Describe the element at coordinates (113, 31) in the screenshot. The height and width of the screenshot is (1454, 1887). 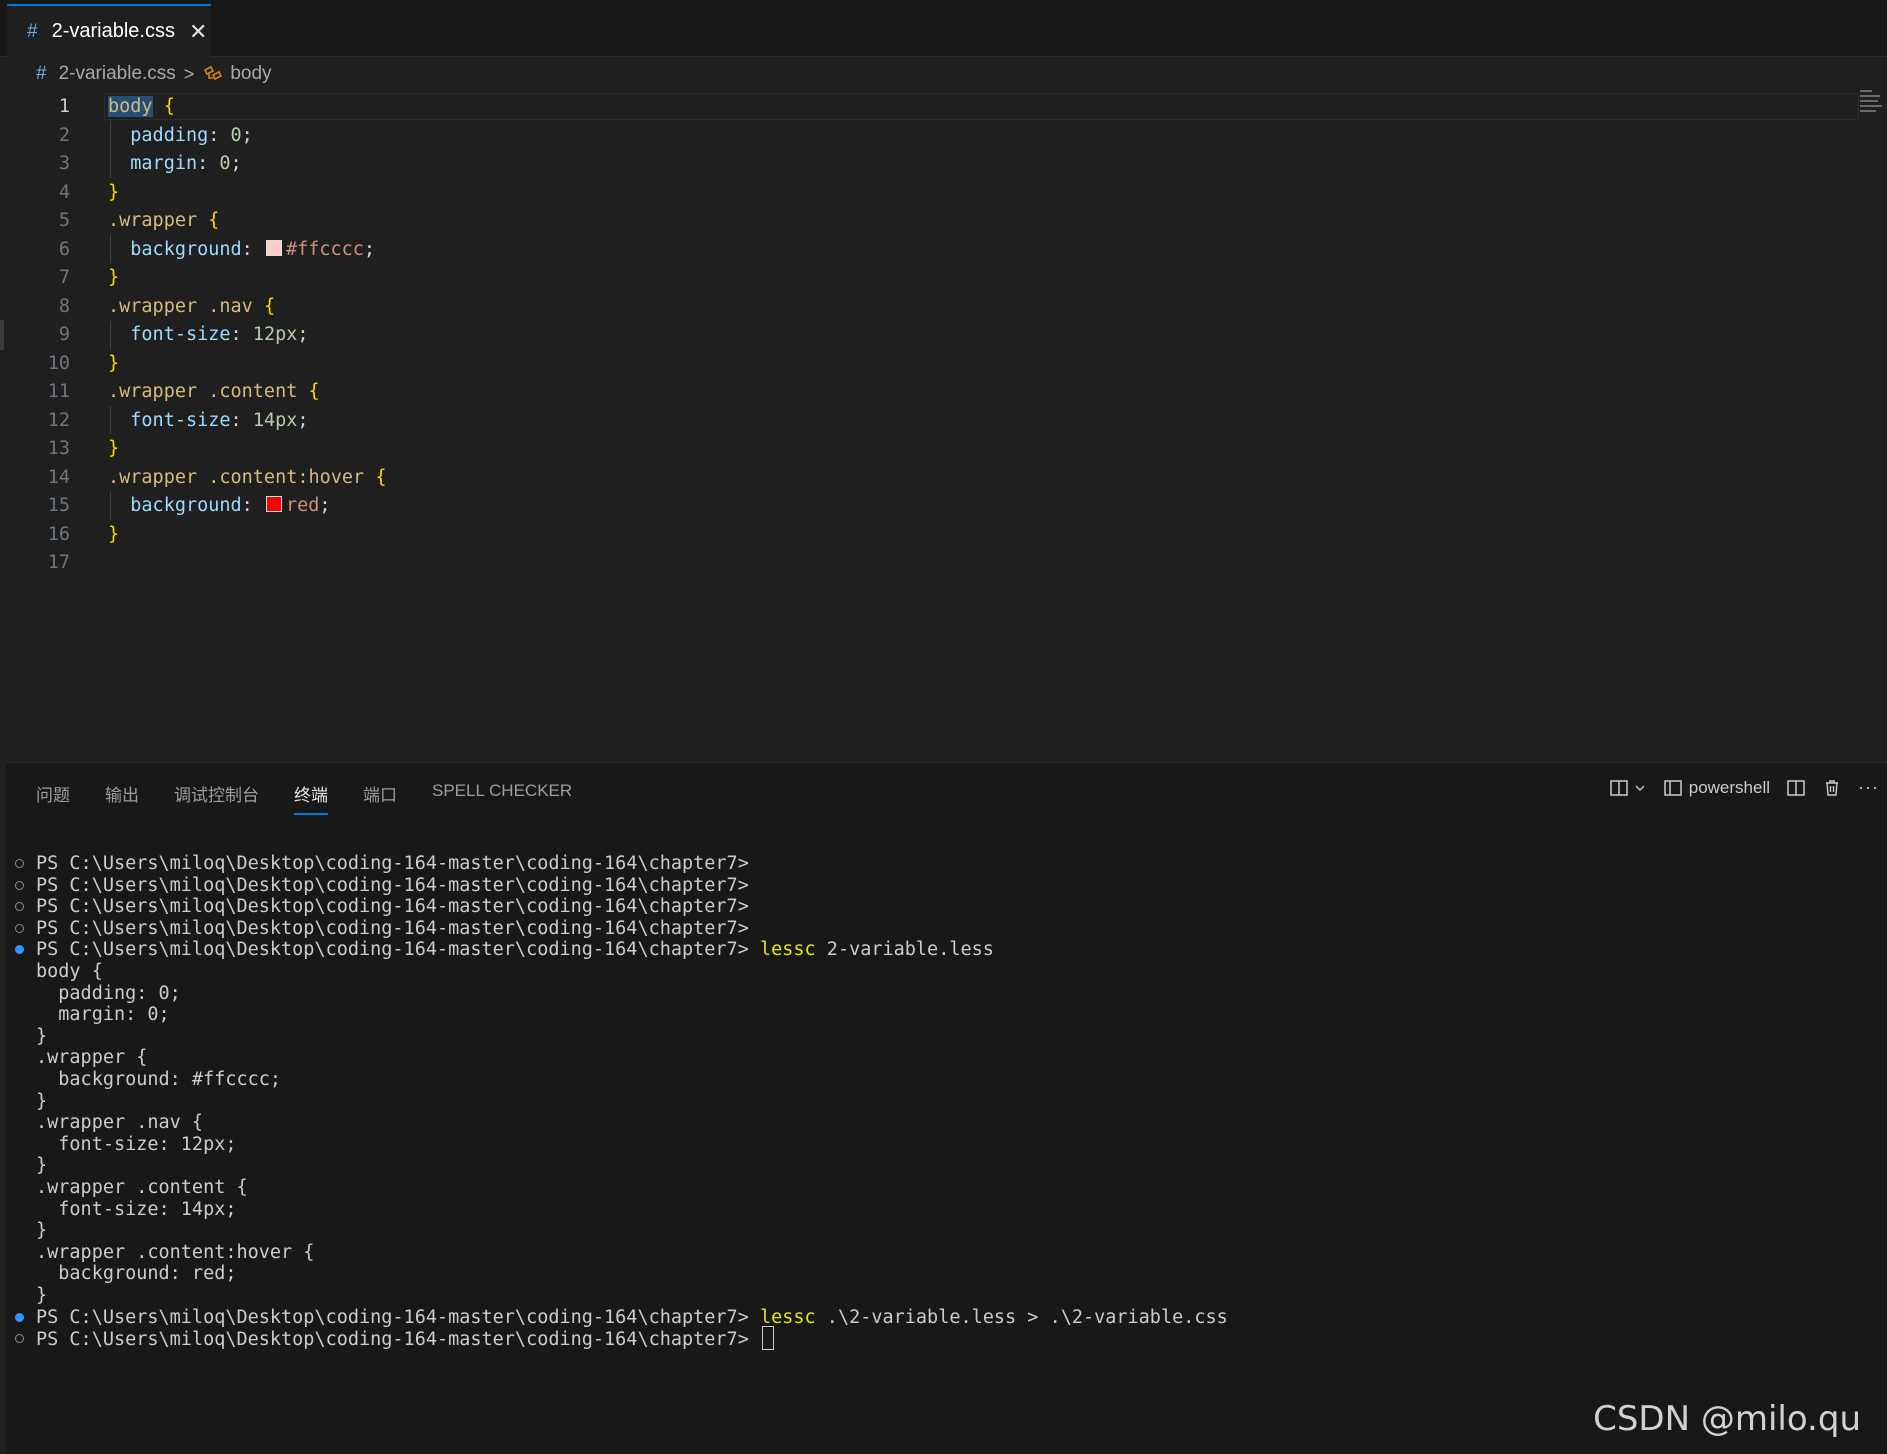
I see `editor-tab-label: 2-variable.css` at that location.